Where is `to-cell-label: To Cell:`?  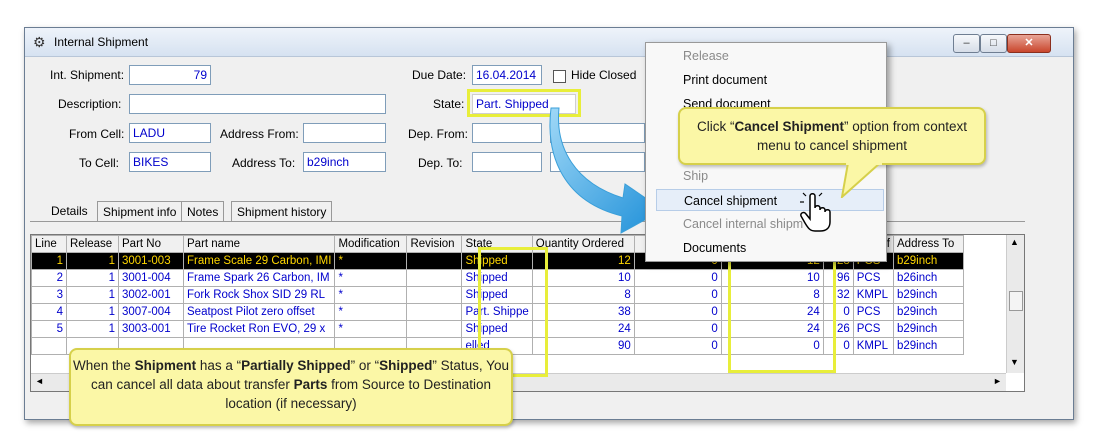 to-cell-label: To Cell: is located at coordinates (99, 163).